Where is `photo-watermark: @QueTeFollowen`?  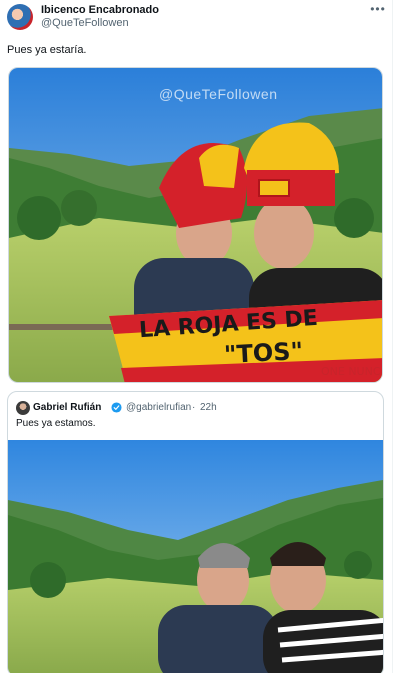 photo-watermark: @QueTeFollowen is located at coordinates (218, 94).